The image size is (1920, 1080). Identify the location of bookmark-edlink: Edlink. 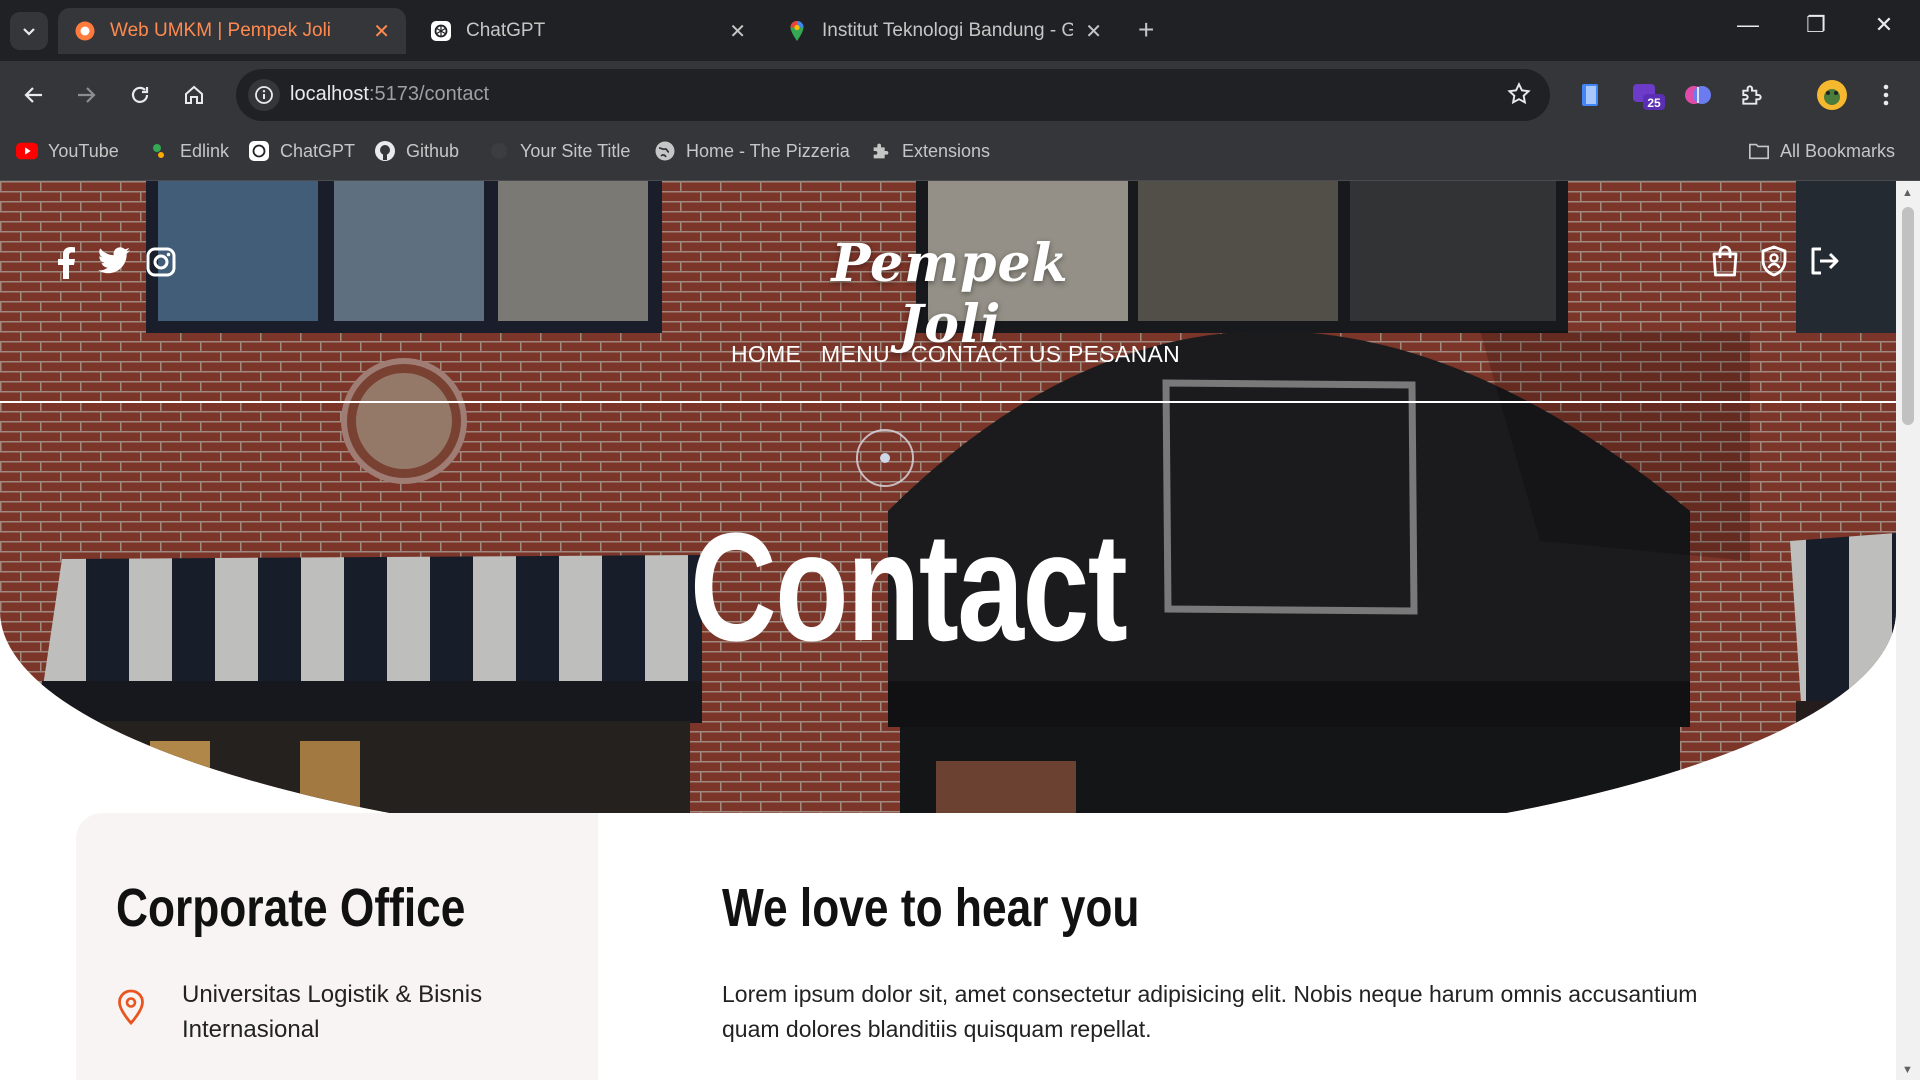
(188, 151).